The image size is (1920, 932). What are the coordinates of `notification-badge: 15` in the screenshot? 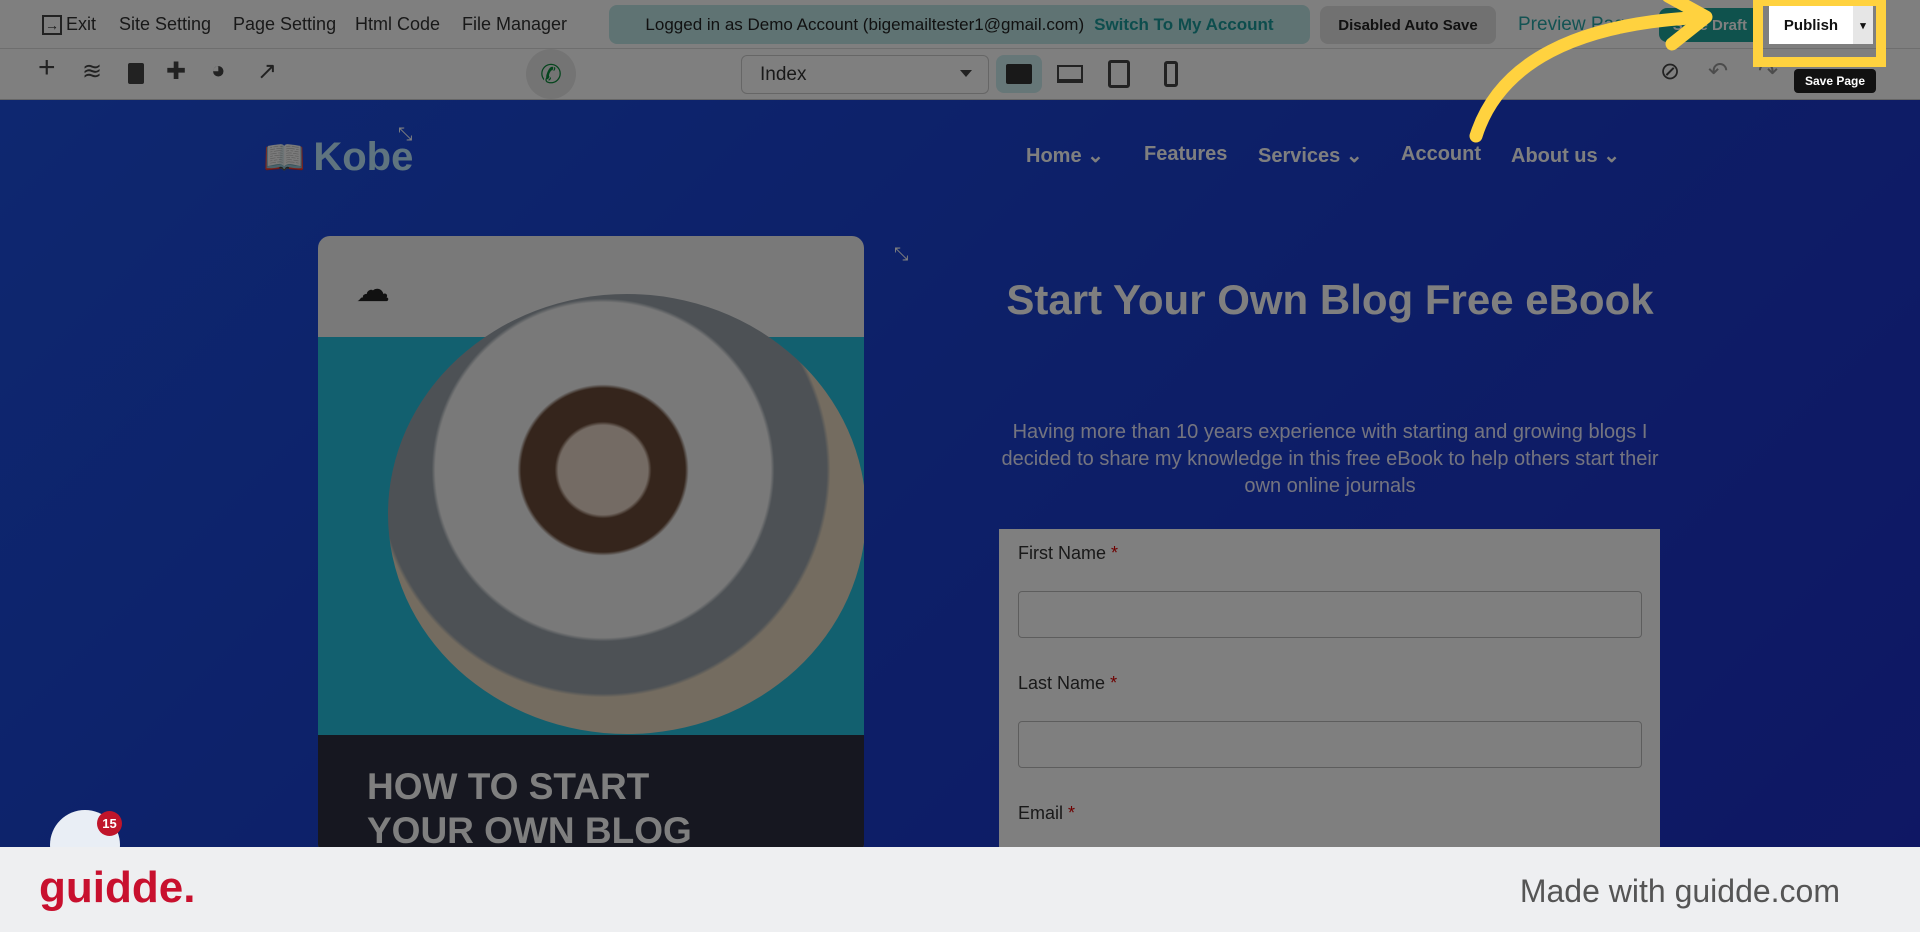 It's located at (109, 823).